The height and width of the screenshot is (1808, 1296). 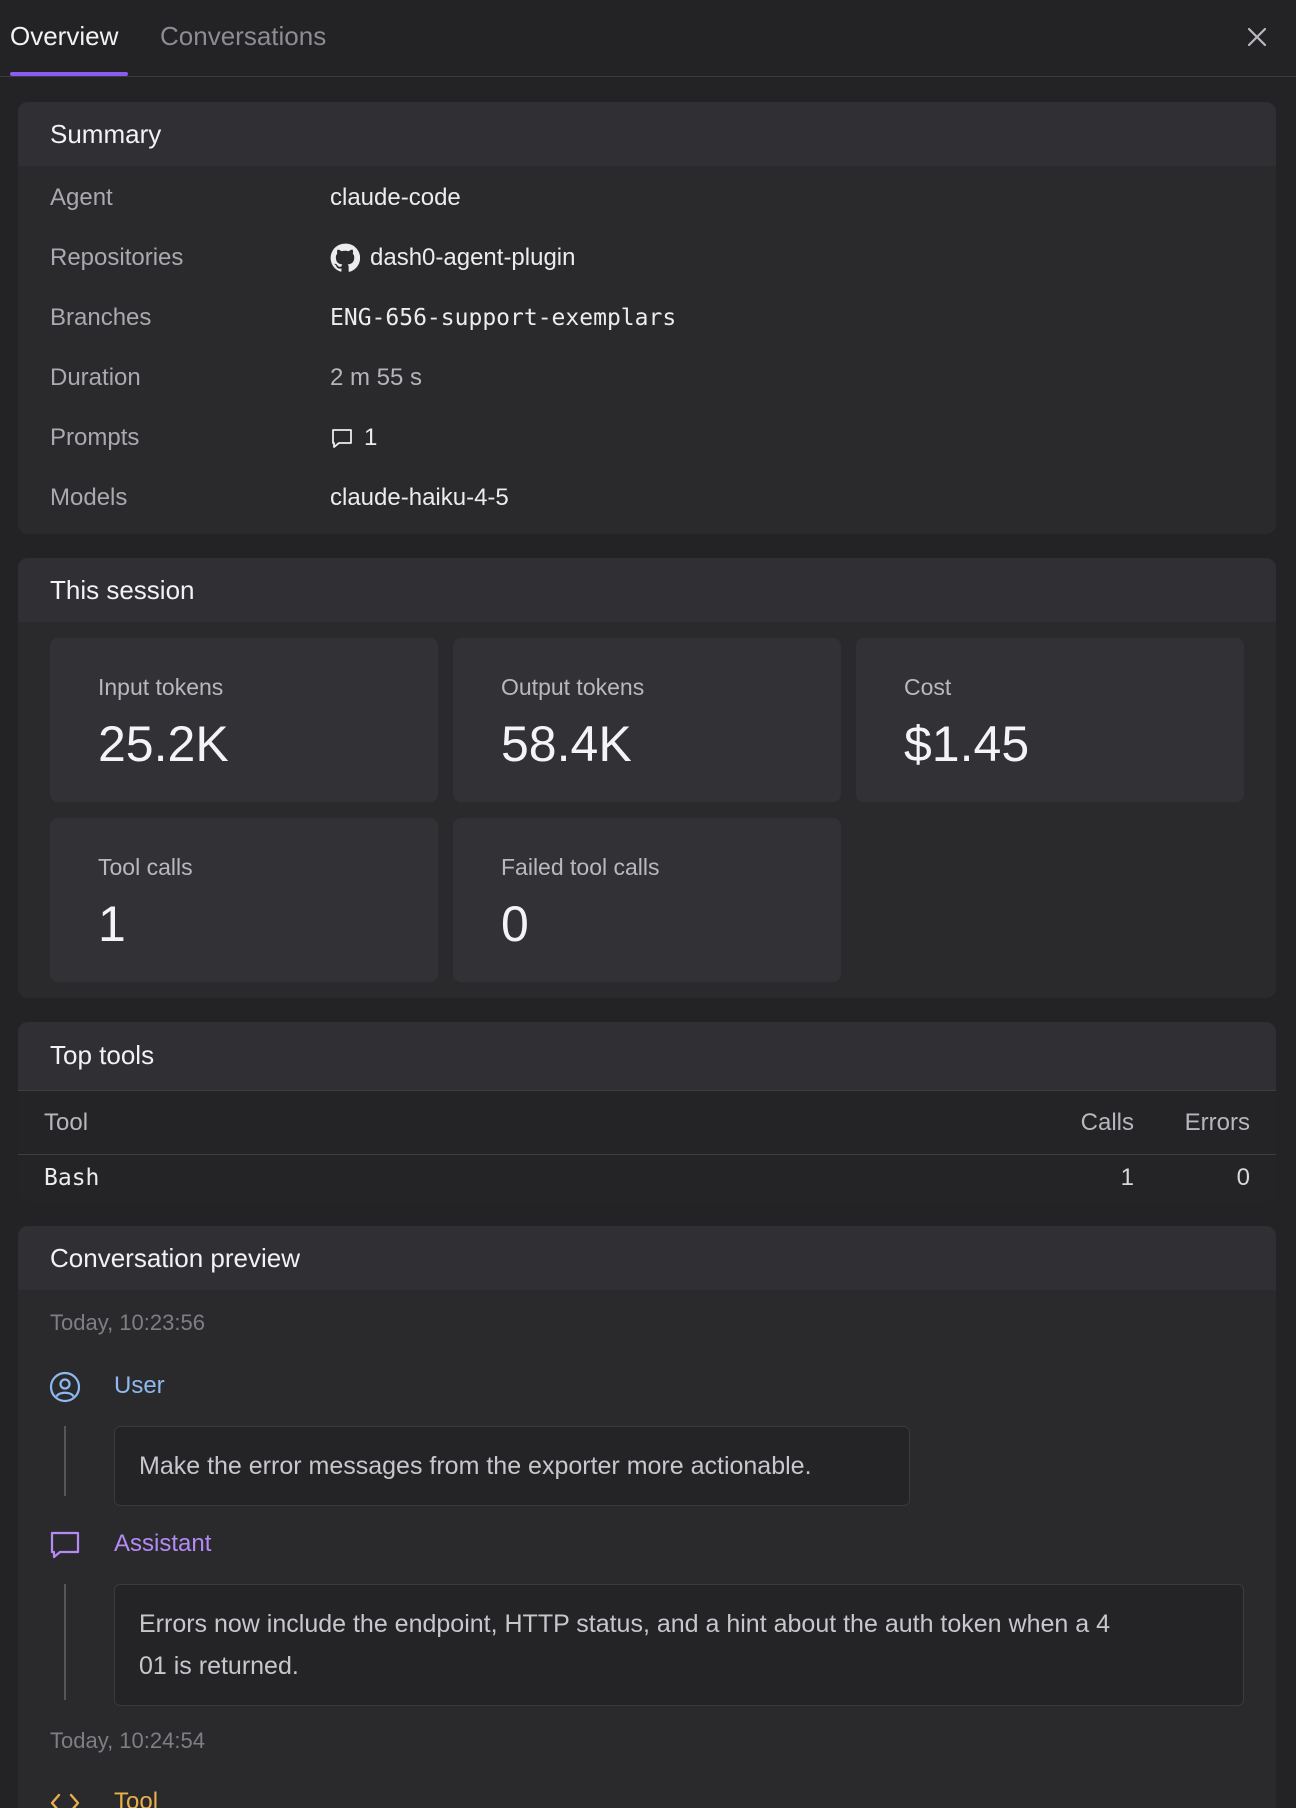 I want to click on summary-row-prompts: Prompts 1, so click(x=647, y=438).